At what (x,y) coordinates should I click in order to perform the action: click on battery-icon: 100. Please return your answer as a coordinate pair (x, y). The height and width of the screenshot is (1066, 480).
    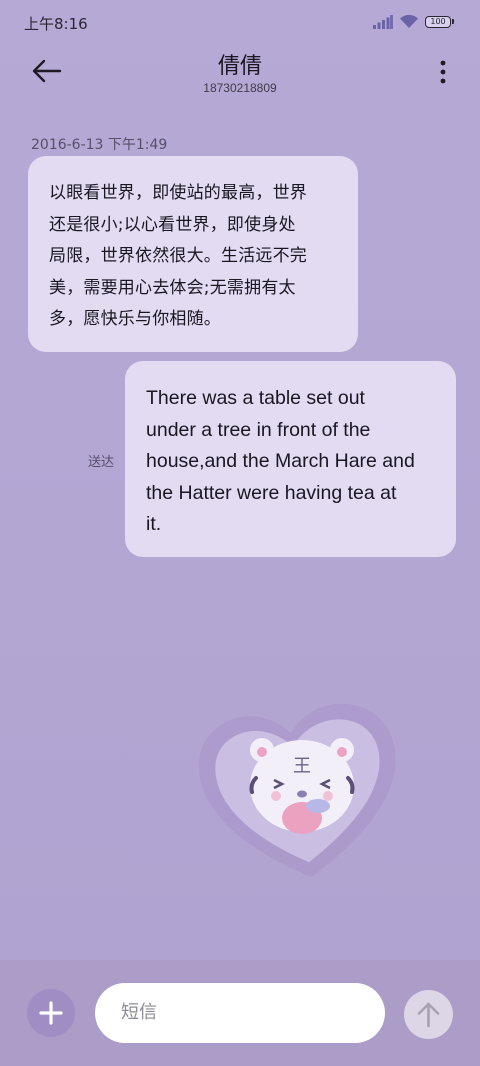
    Looking at the image, I should click on (439, 21).